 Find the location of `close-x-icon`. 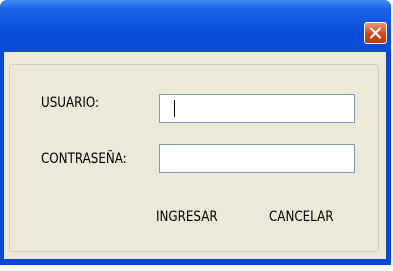

close-x-icon is located at coordinates (375, 33).